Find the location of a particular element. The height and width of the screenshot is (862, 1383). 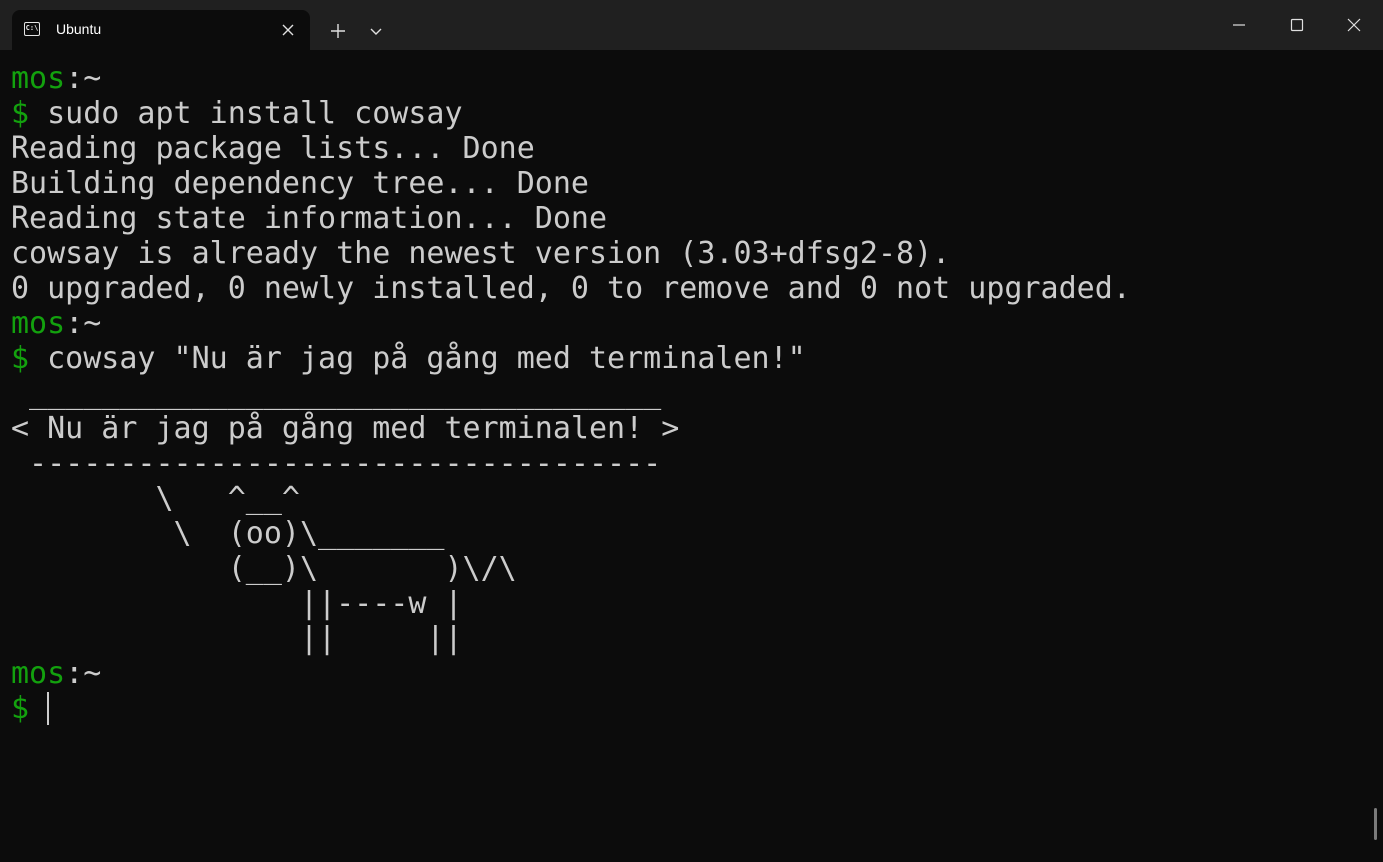

output-line: Reading package lists... Done is located at coordinates (686, 148).